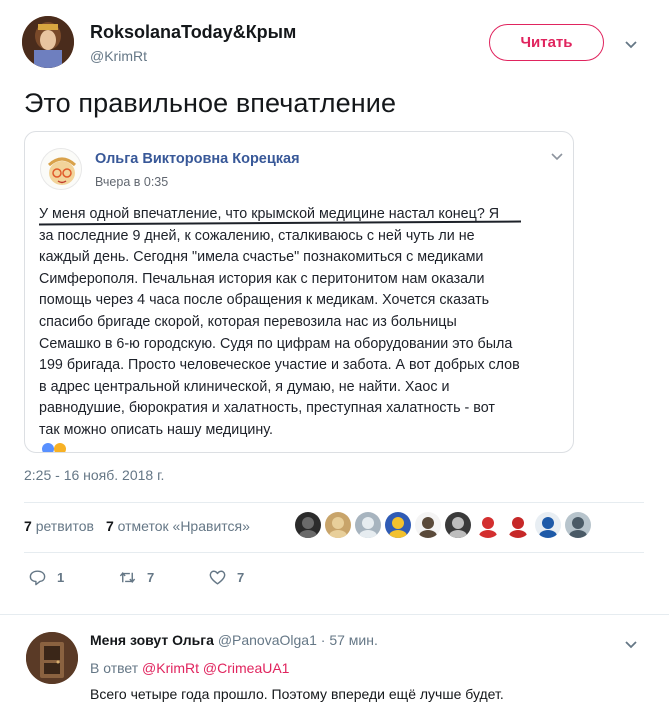 The image size is (669, 714). Describe the element at coordinates (241, 577) in the screenshot. I see `like-count: 7` at that location.